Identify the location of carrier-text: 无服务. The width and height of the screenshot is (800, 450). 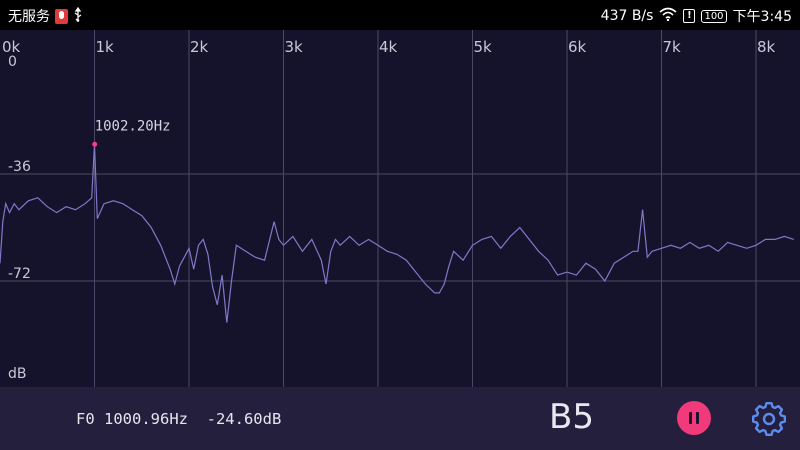
(29, 17).